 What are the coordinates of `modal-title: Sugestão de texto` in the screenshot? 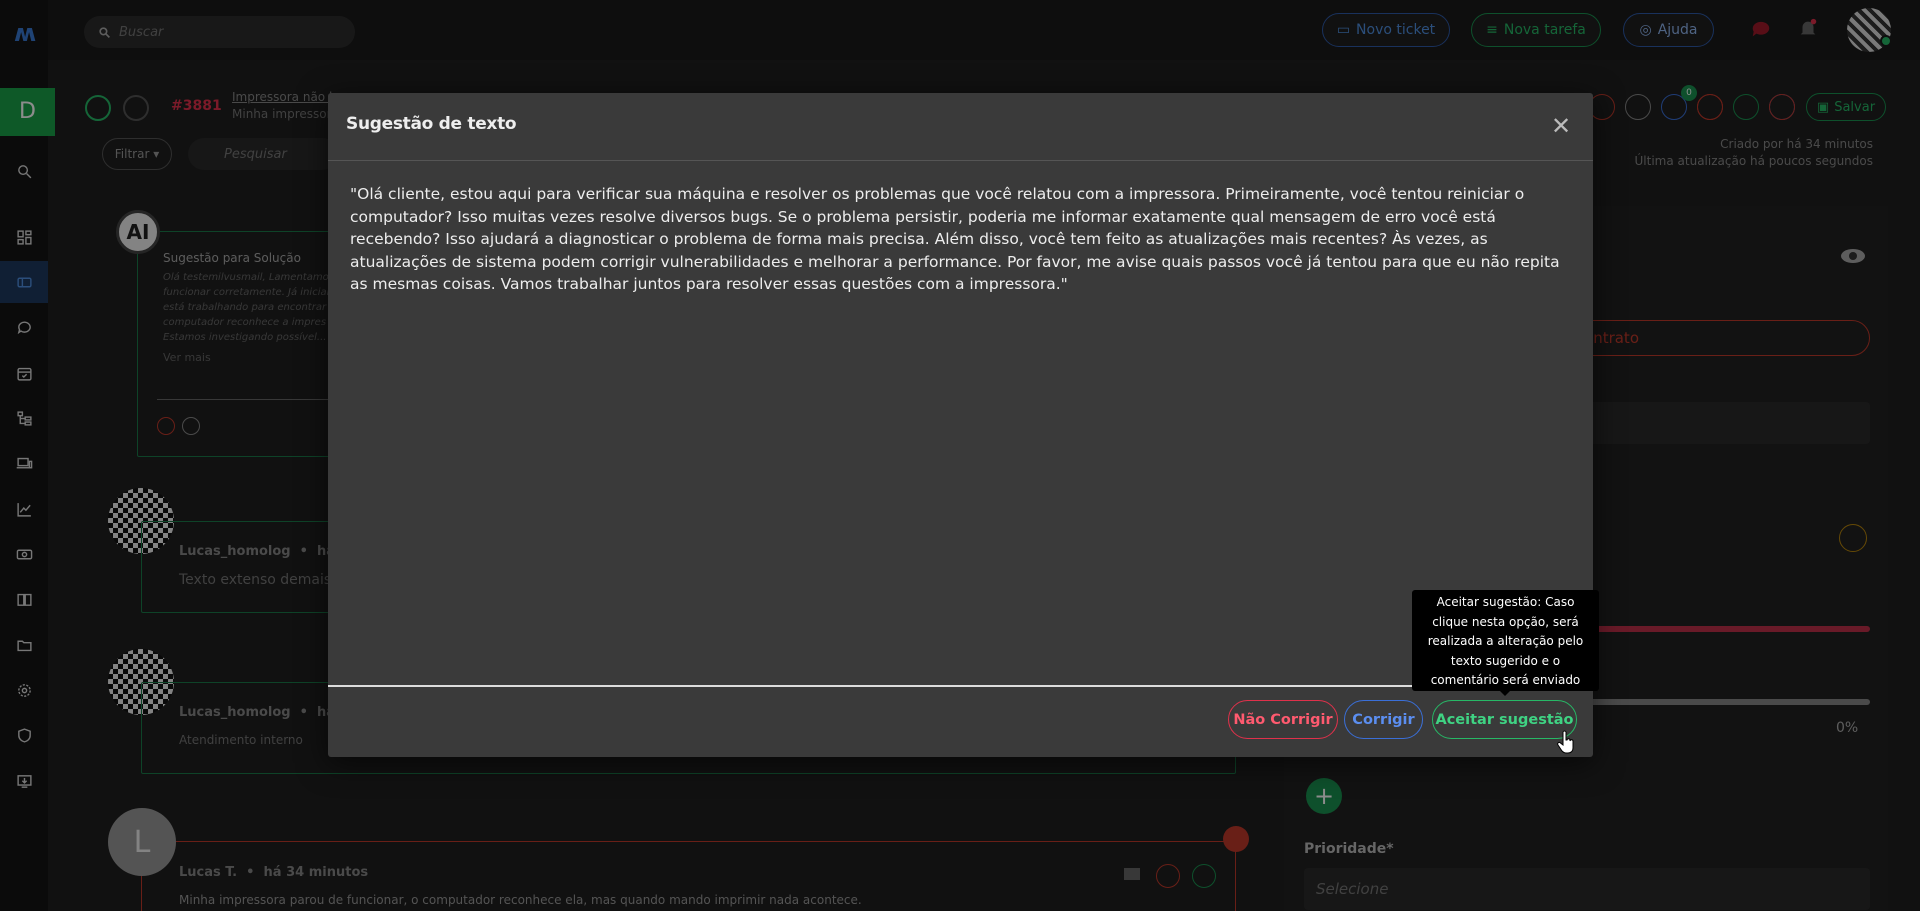 It's located at (431, 124).